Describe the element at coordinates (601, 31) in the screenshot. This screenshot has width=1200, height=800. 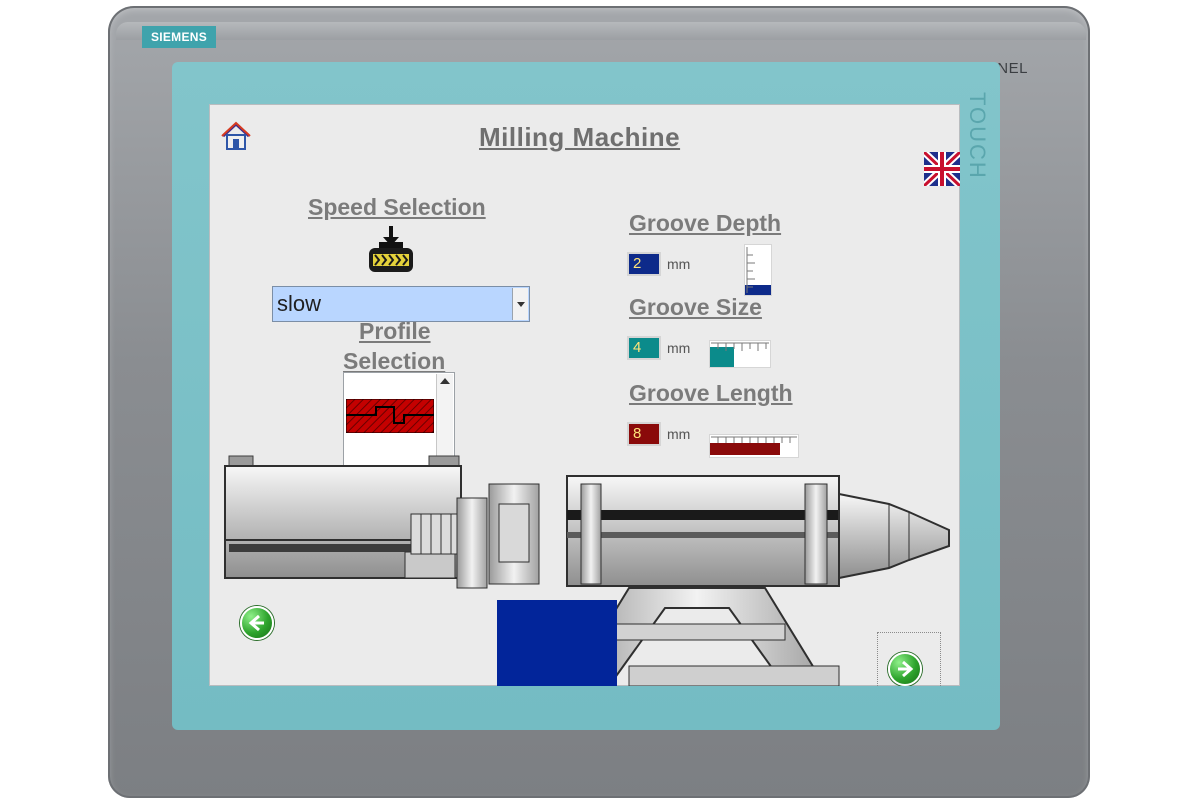
I see `device-top-lip` at that location.